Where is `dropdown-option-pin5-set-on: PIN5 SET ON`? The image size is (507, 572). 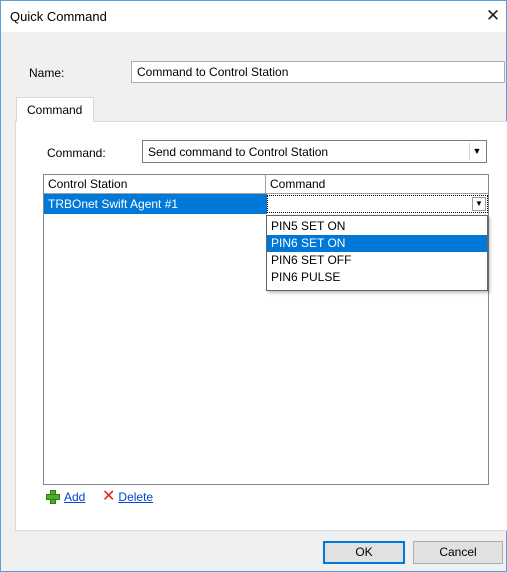 dropdown-option-pin5-set-on: PIN5 SET ON is located at coordinates (377, 226).